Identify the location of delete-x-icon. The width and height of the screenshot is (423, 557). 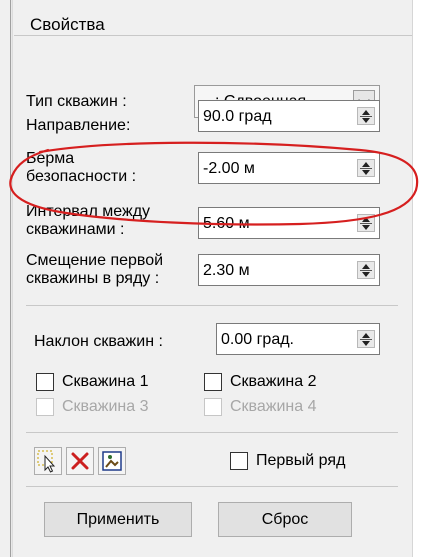
(80, 461).